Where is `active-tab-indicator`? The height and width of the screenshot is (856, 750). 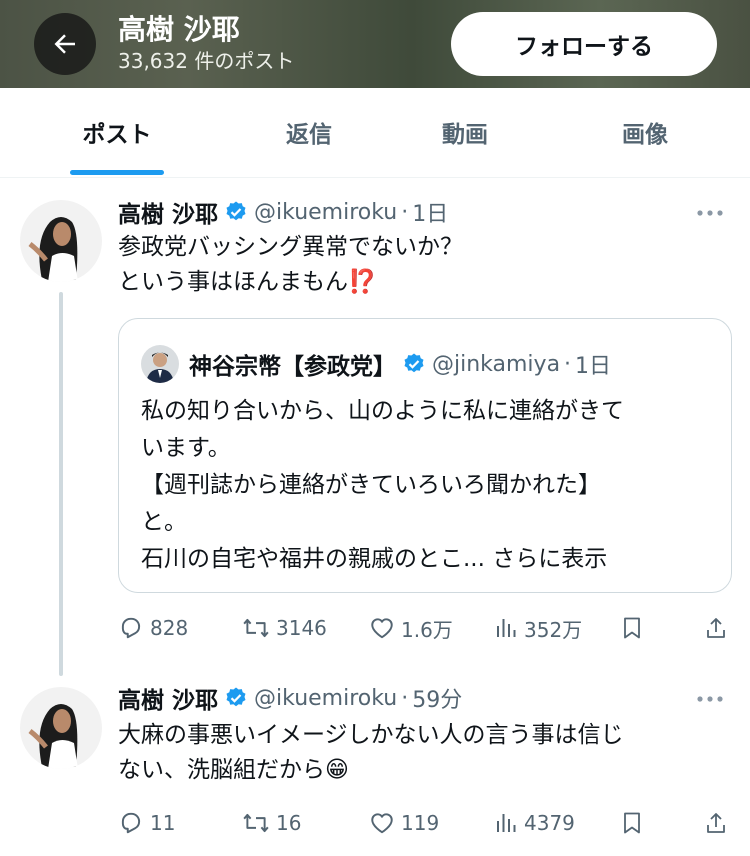
active-tab-indicator is located at coordinates (117, 172).